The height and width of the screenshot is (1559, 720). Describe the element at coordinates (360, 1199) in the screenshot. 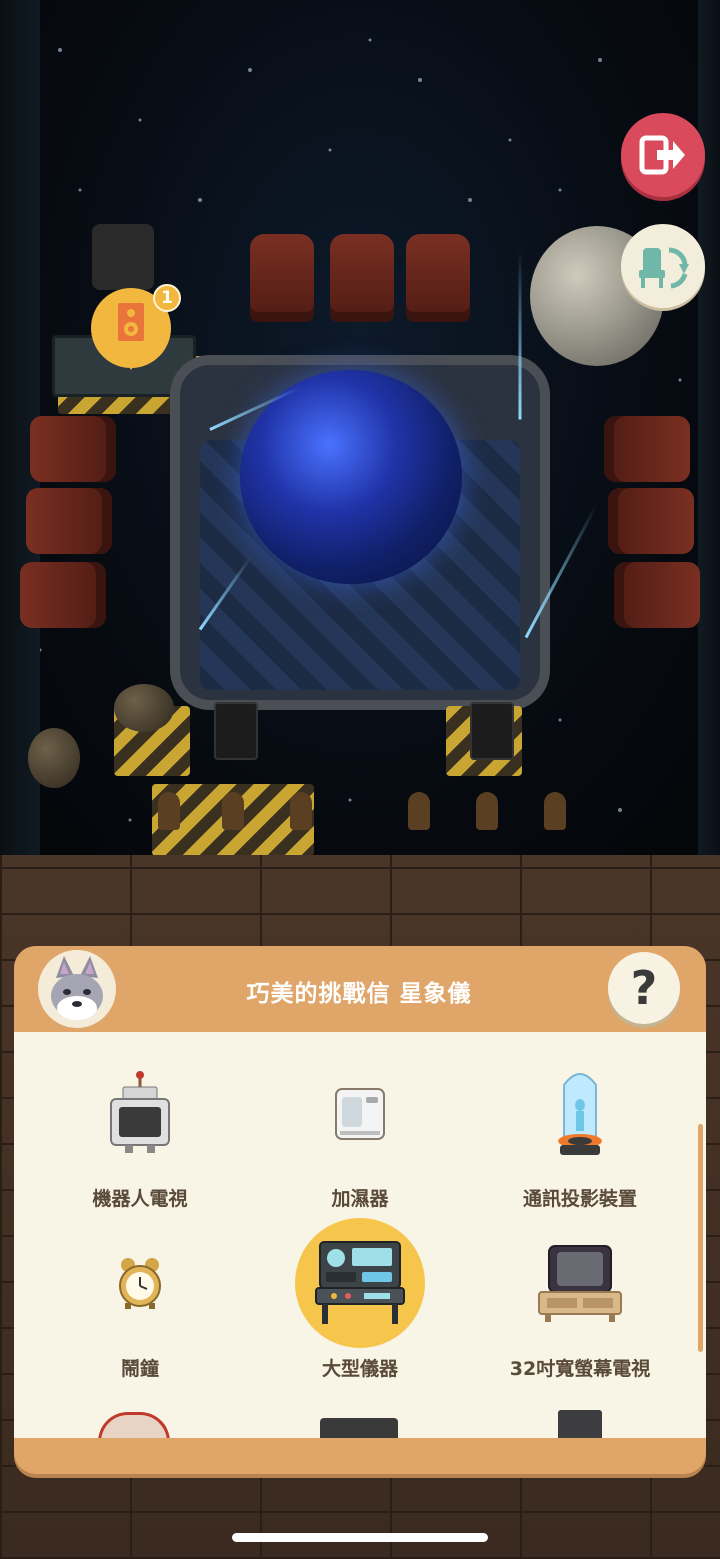

I see `item-label: 加濕器` at that location.